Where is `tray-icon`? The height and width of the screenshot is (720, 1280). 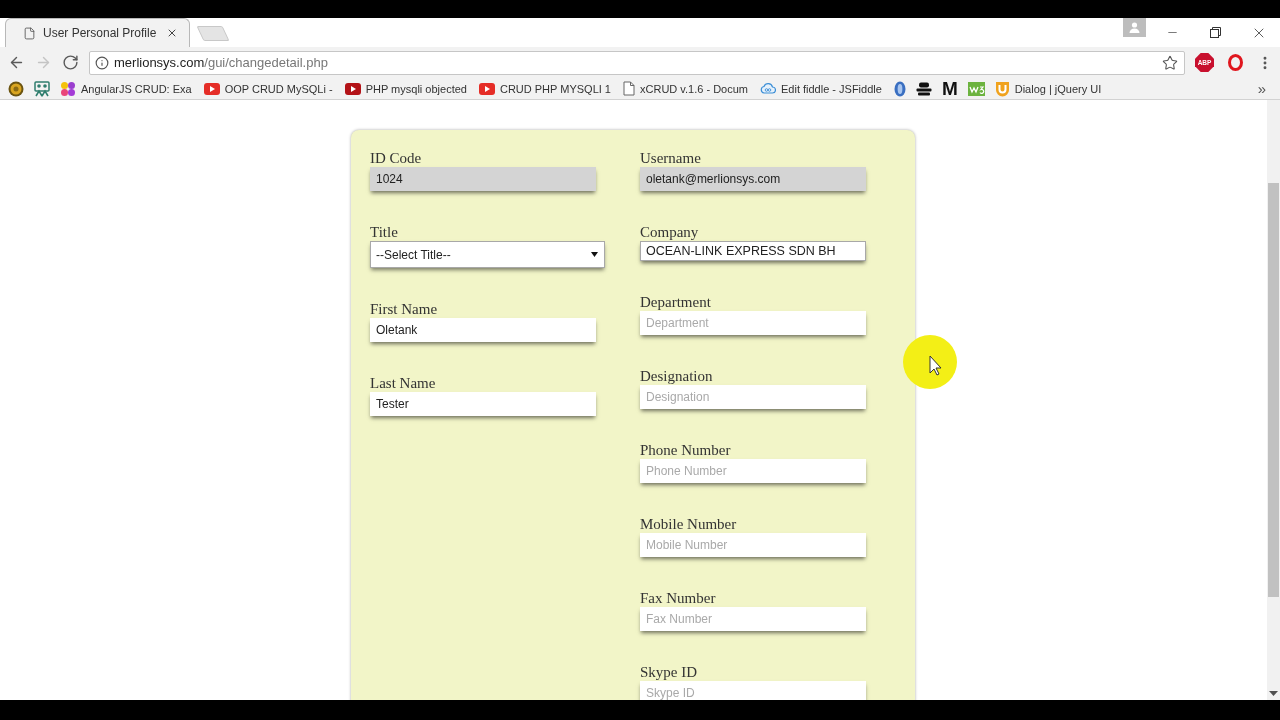 tray-icon is located at coordinates (923, 88).